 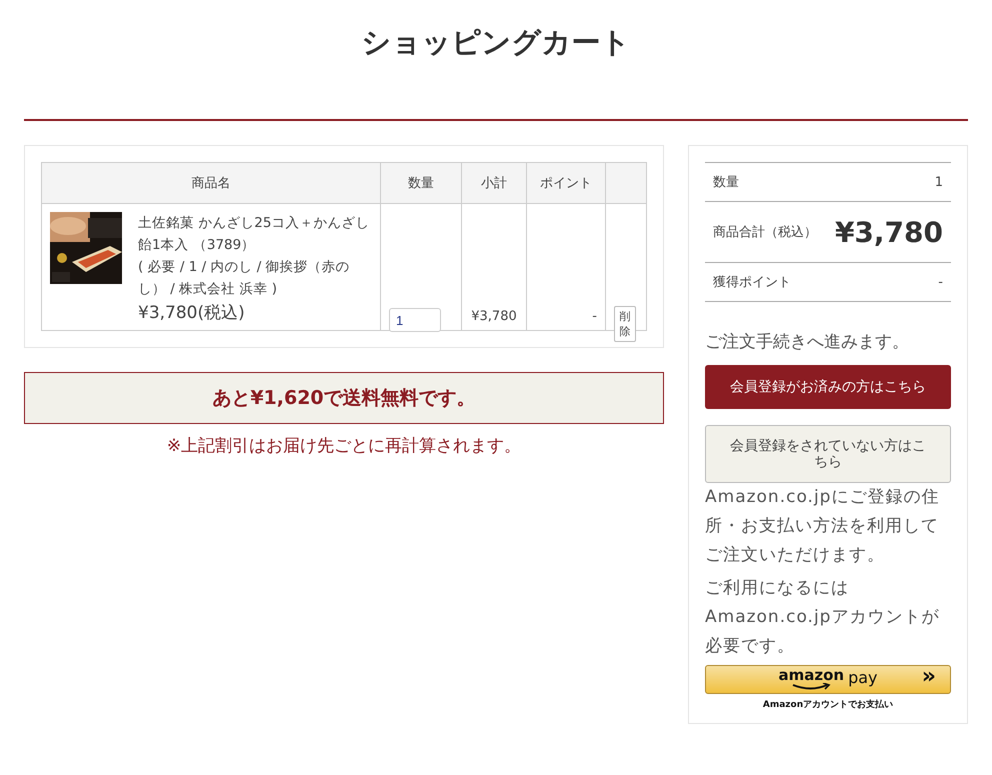 I want to click on product-name: 土佐銘菓 かんざし25コ入＋かんざし飴1本入 （3789）, so click(x=255, y=234).